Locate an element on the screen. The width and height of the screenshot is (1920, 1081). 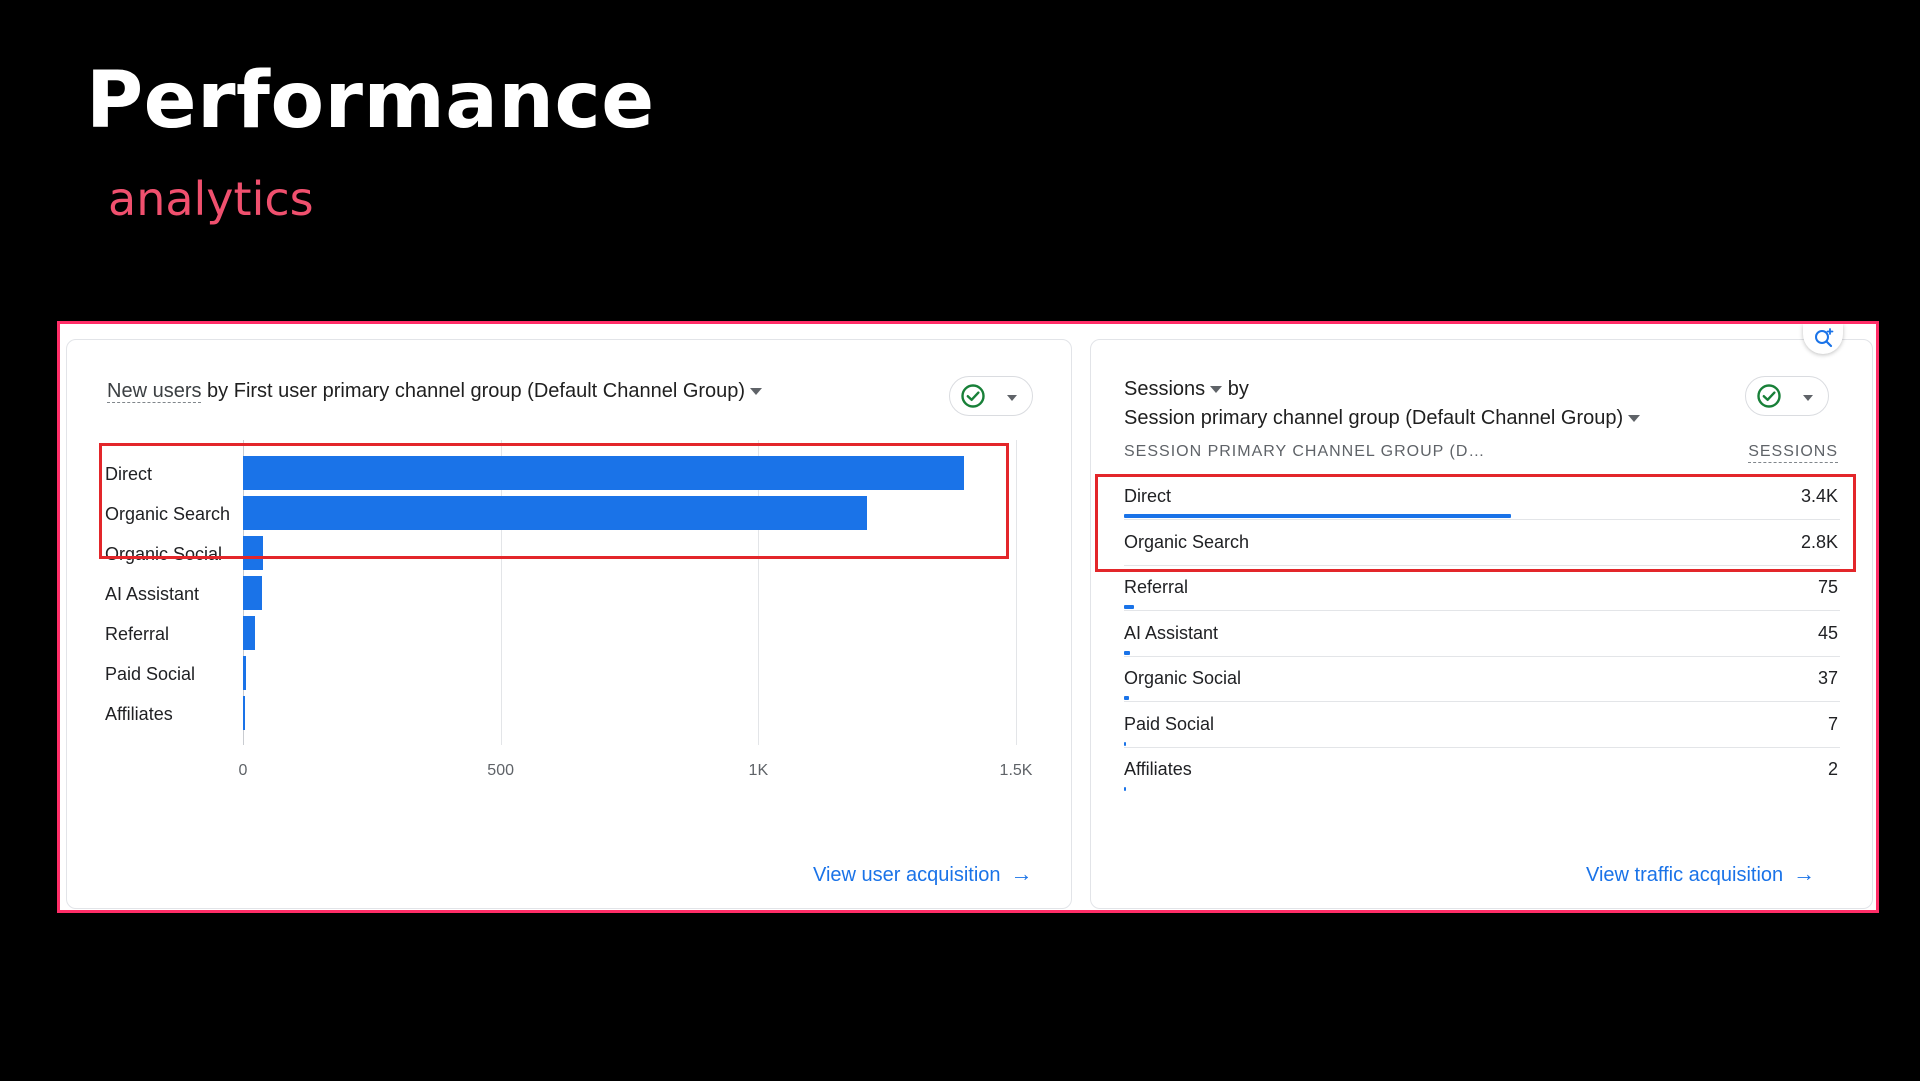
table-row-value: 45 is located at coordinates (1827, 632).